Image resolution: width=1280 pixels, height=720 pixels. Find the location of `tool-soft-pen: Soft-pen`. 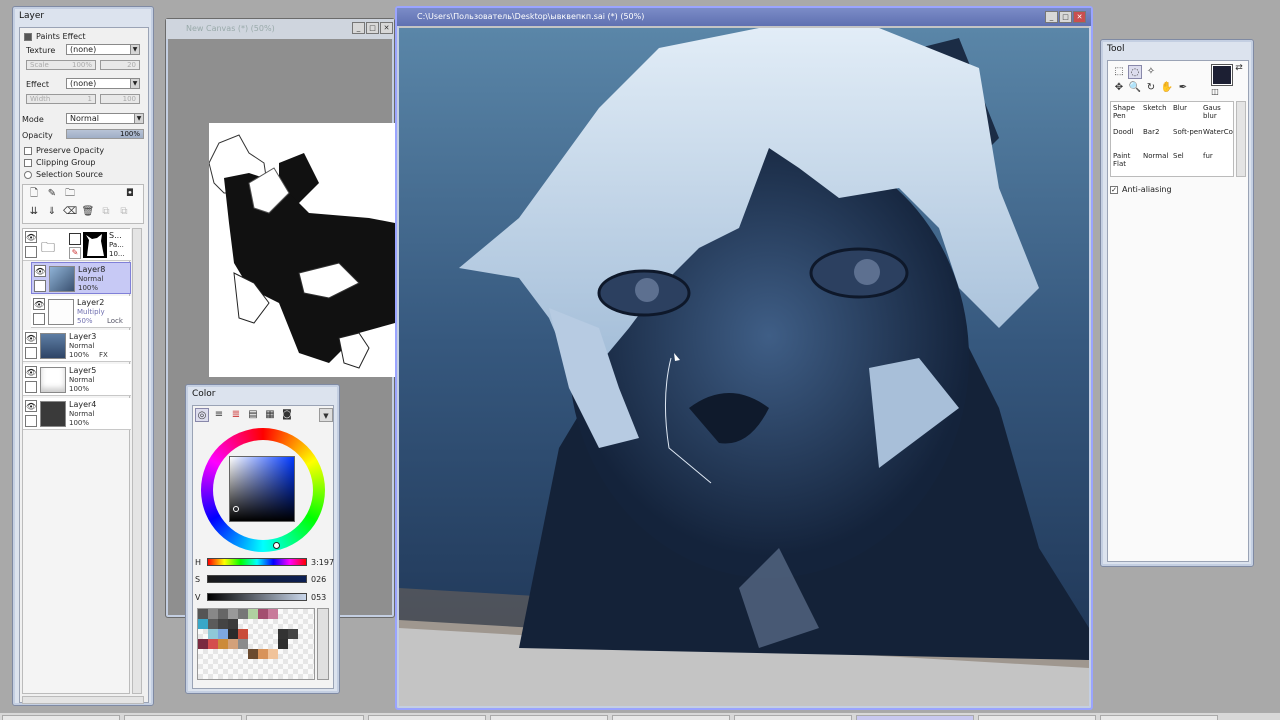

tool-soft-pen: Soft-pen is located at coordinates (1188, 139).